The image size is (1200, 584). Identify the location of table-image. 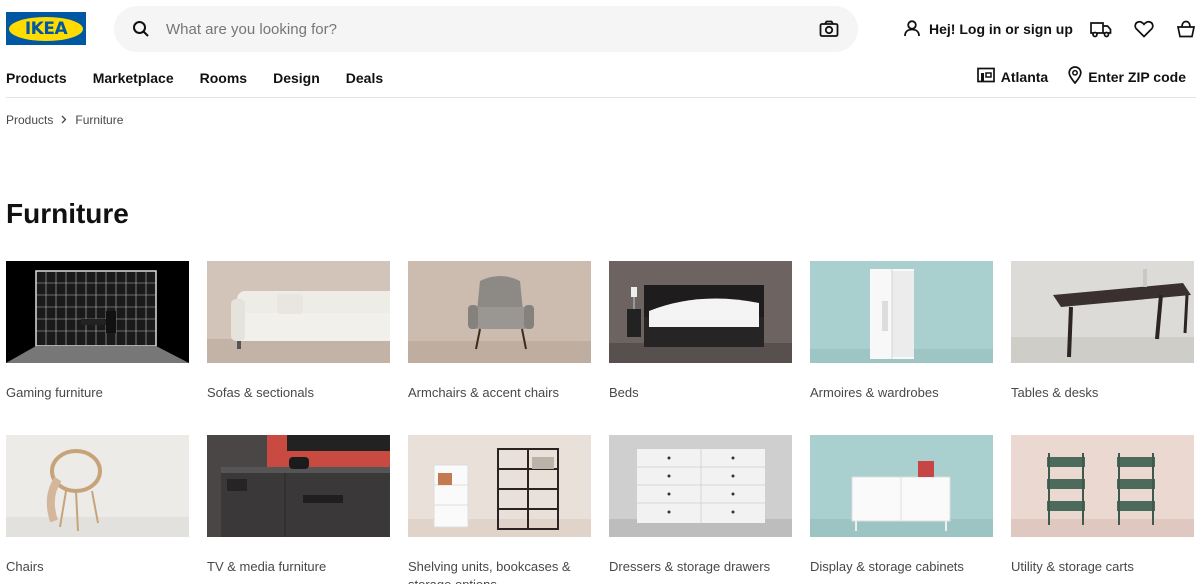
(1102, 312).